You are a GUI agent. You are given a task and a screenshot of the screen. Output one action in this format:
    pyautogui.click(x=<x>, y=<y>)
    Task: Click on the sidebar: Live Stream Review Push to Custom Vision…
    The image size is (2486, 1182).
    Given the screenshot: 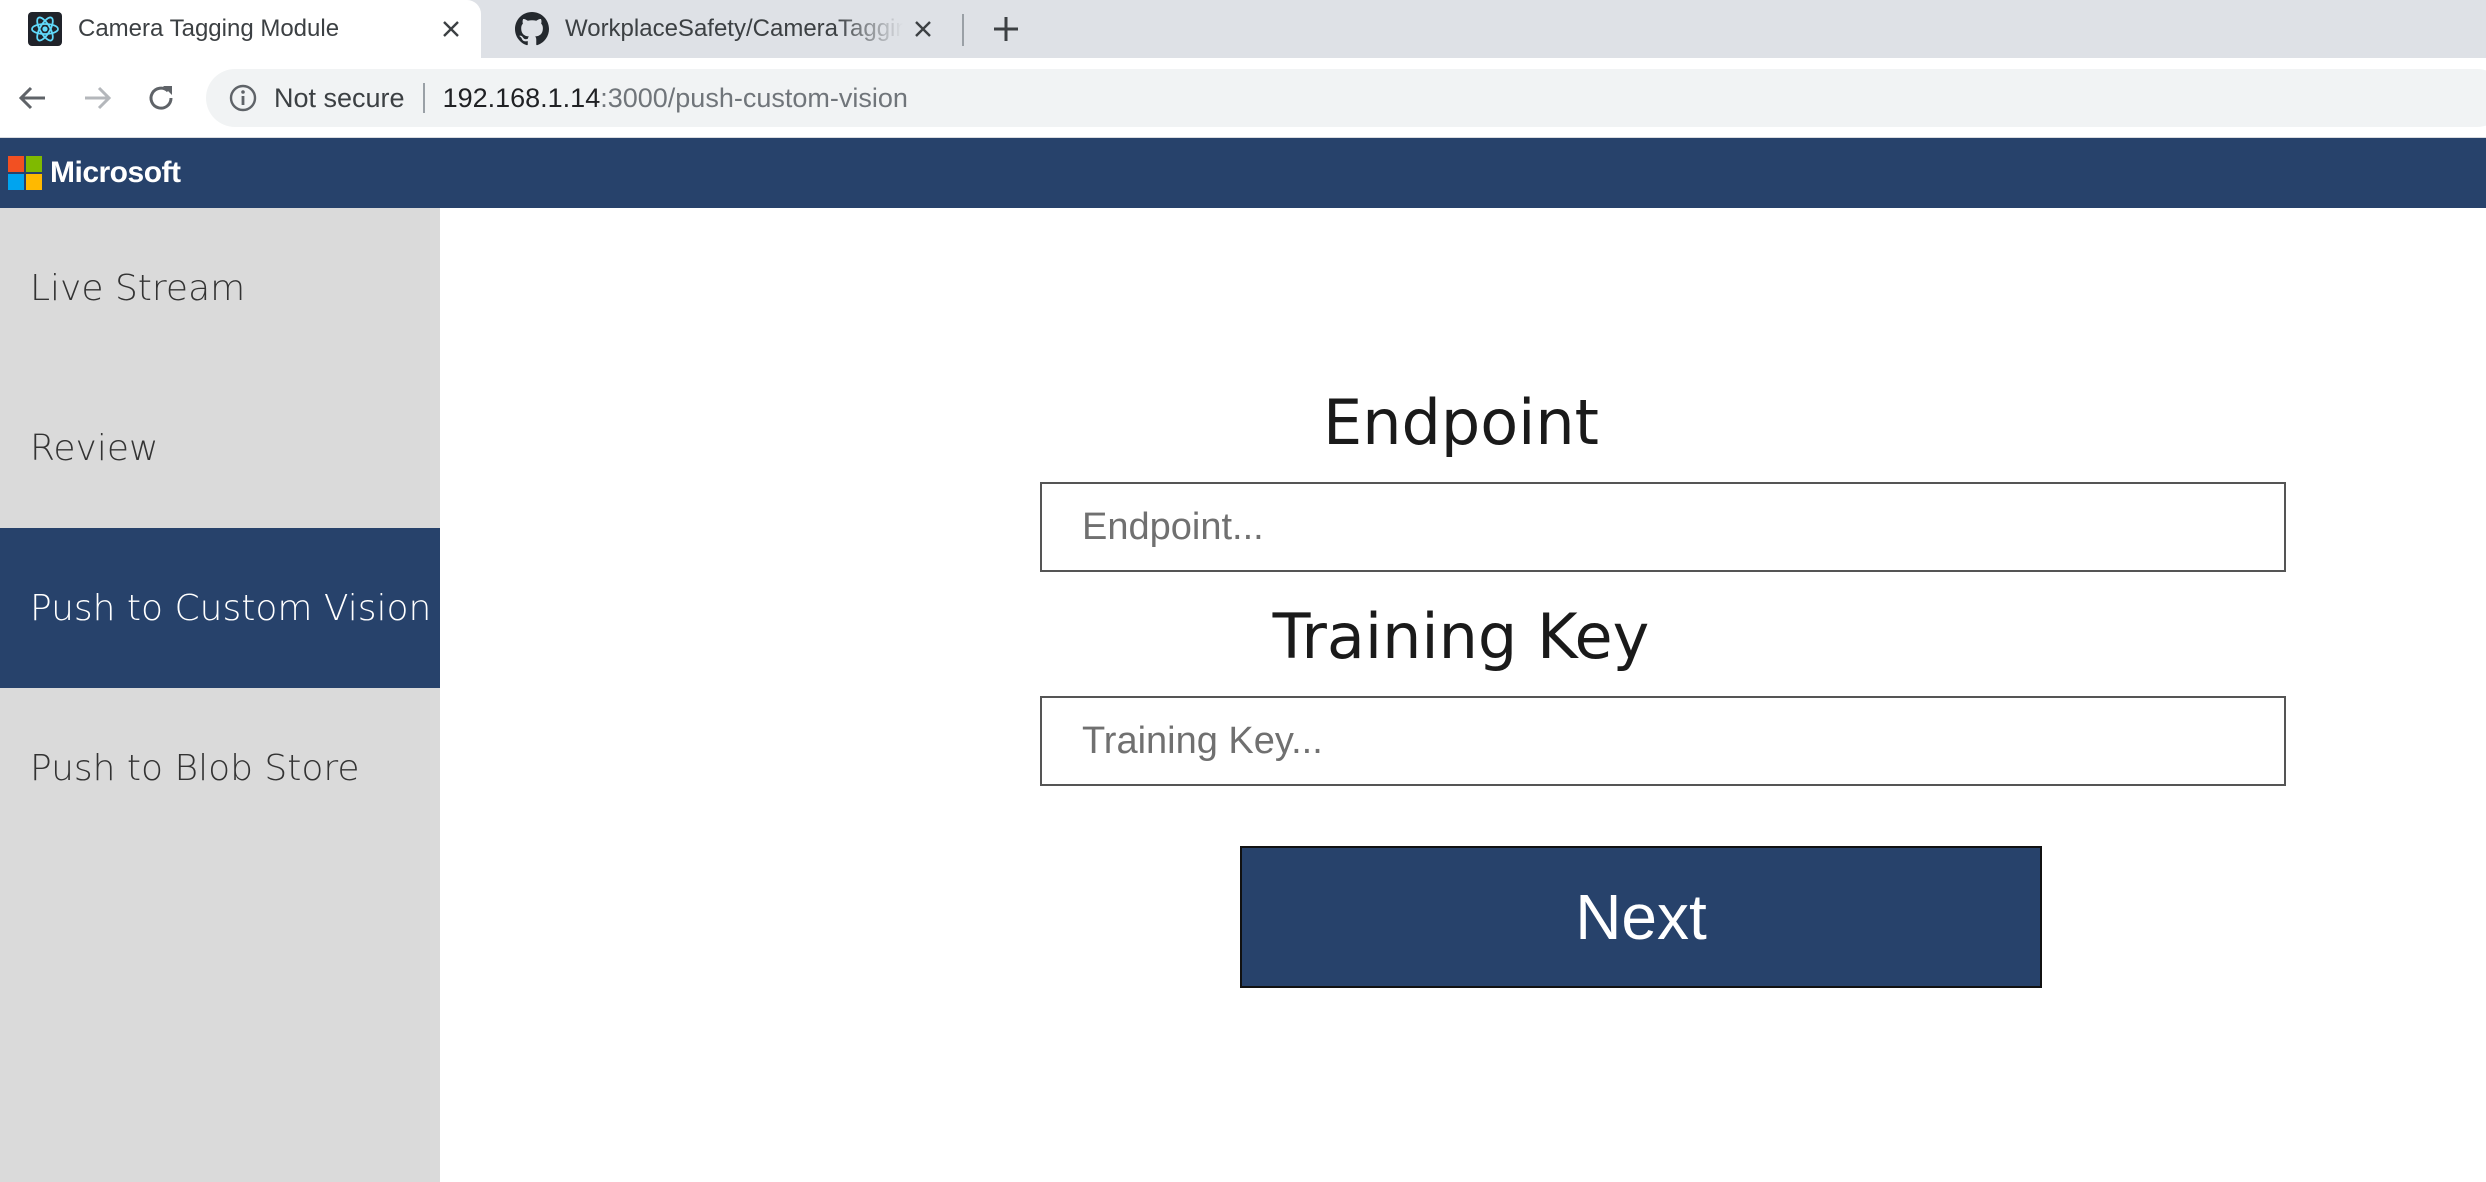 What is the action you would take?
    pyautogui.click(x=220, y=695)
    